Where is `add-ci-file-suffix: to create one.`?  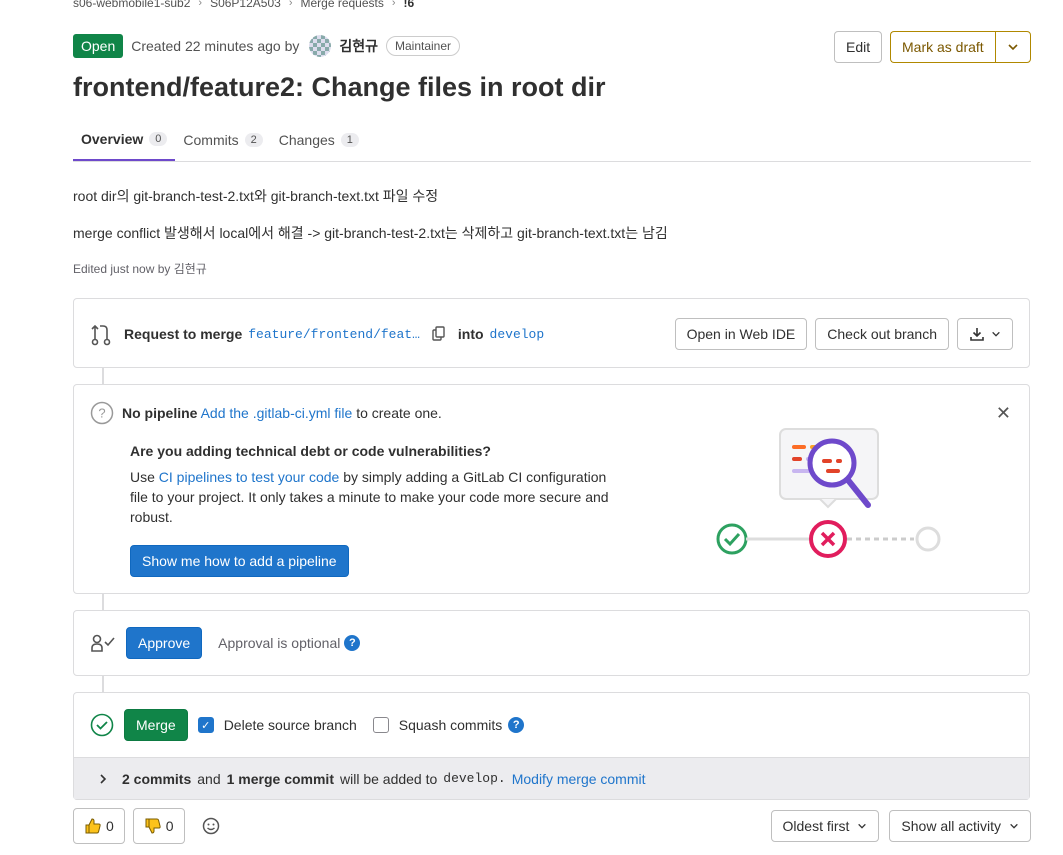
add-ci-file-suffix: to create one. is located at coordinates (399, 413).